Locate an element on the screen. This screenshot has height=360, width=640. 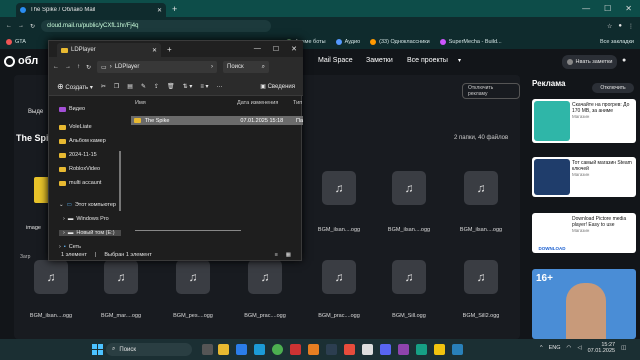
taskview-icon is located at coordinates (207, 349).